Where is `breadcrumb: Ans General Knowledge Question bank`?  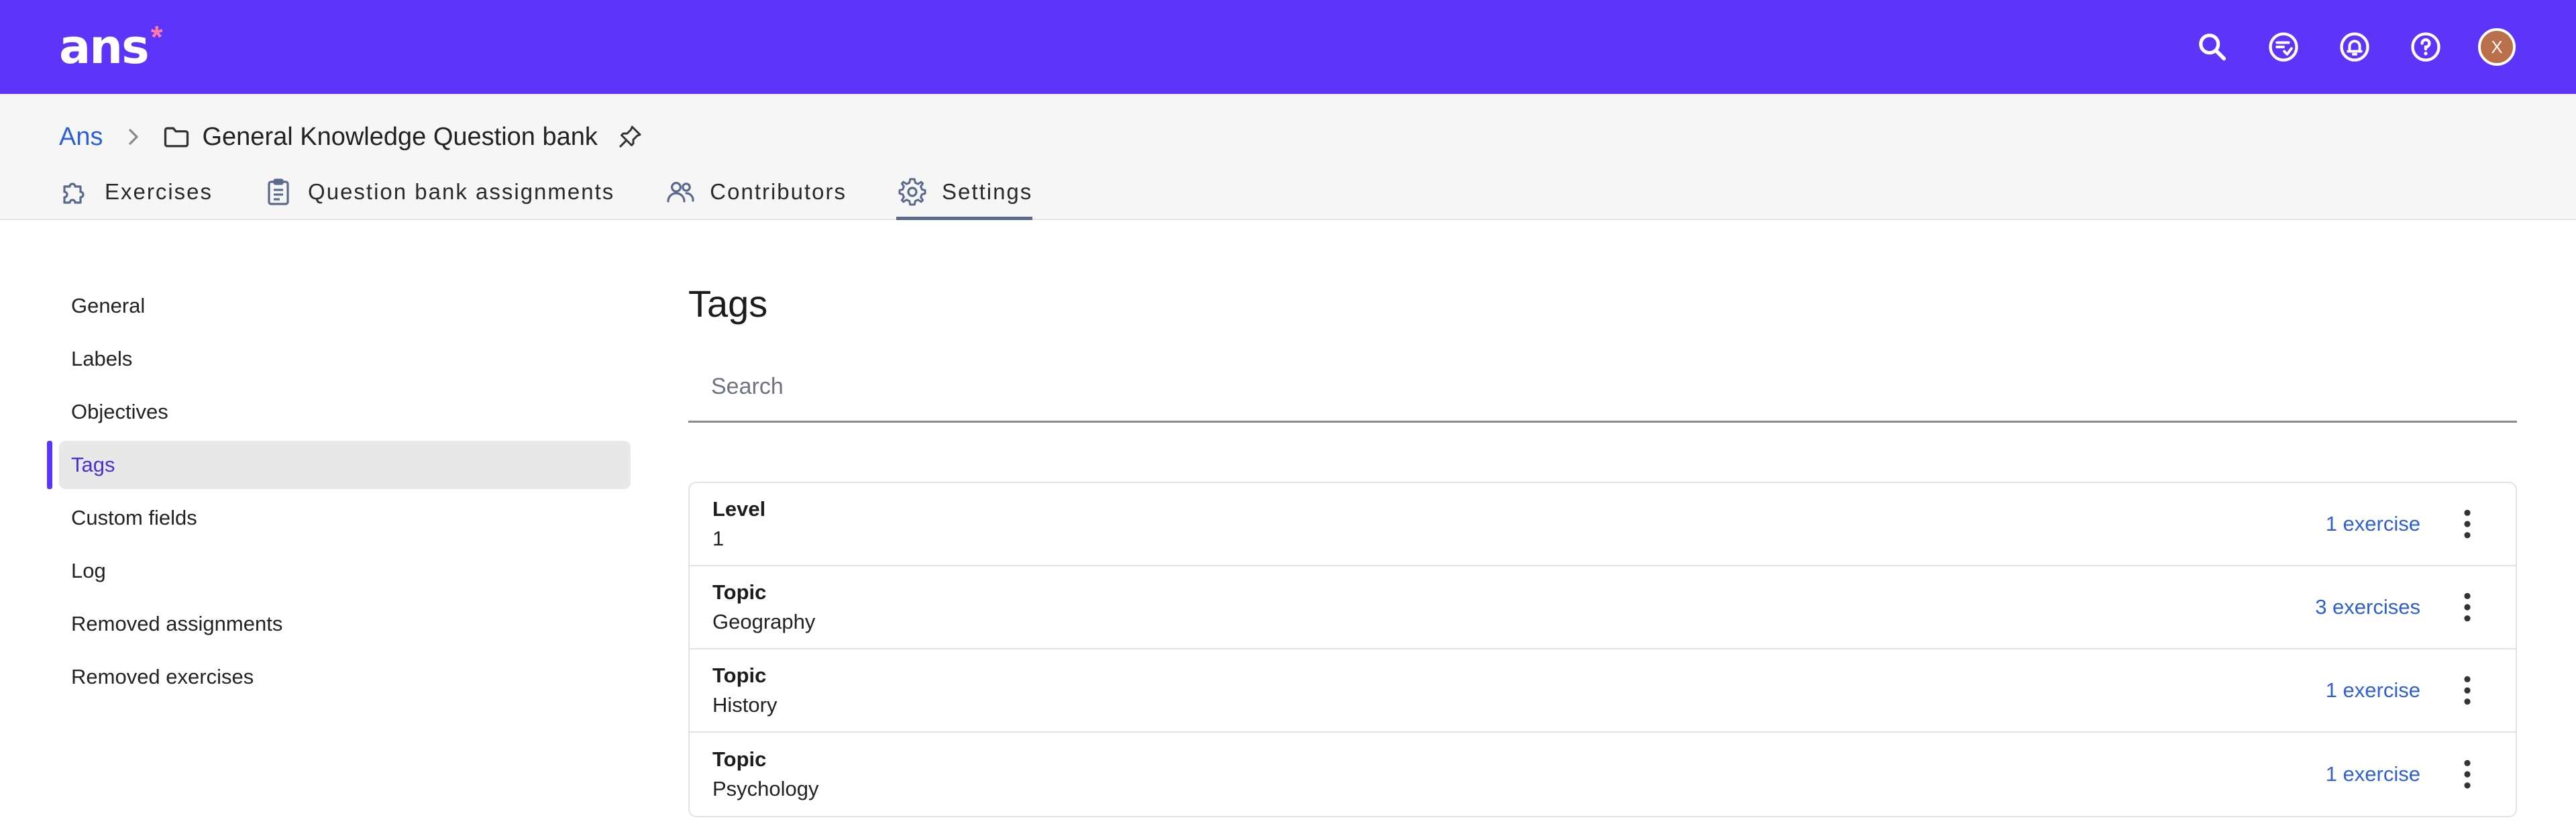 breadcrumb: Ans General Knowledge Question bank is located at coordinates (351, 136).